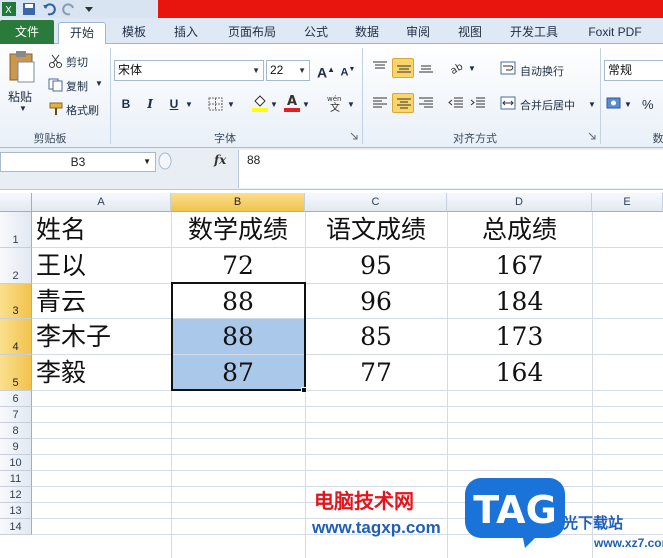 This screenshot has height=558, width=663. I want to click on column-header-b: B, so click(238, 202).